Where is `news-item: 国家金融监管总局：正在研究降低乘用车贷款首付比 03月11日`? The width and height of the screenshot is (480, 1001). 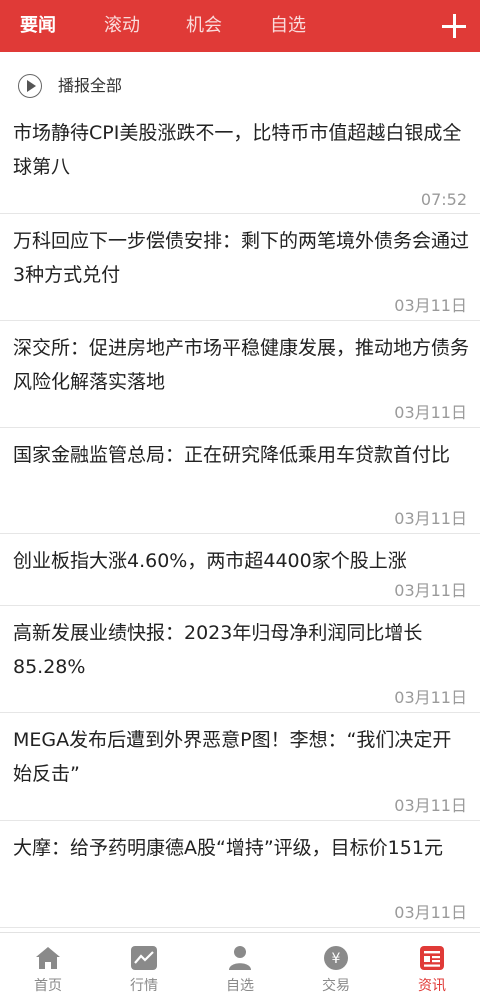 news-item: 国家金融监管总局：正在研究降低乘用车贷款首付比 03月11日 is located at coordinates (240, 481).